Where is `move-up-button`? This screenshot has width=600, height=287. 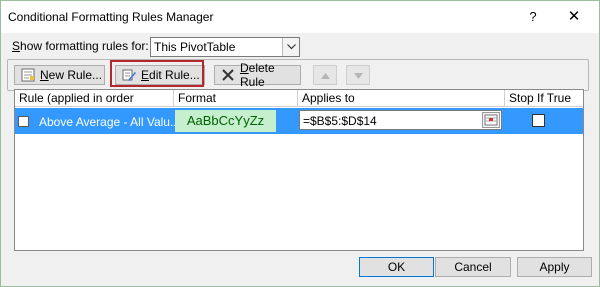
move-up-button is located at coordinates (325, 75).